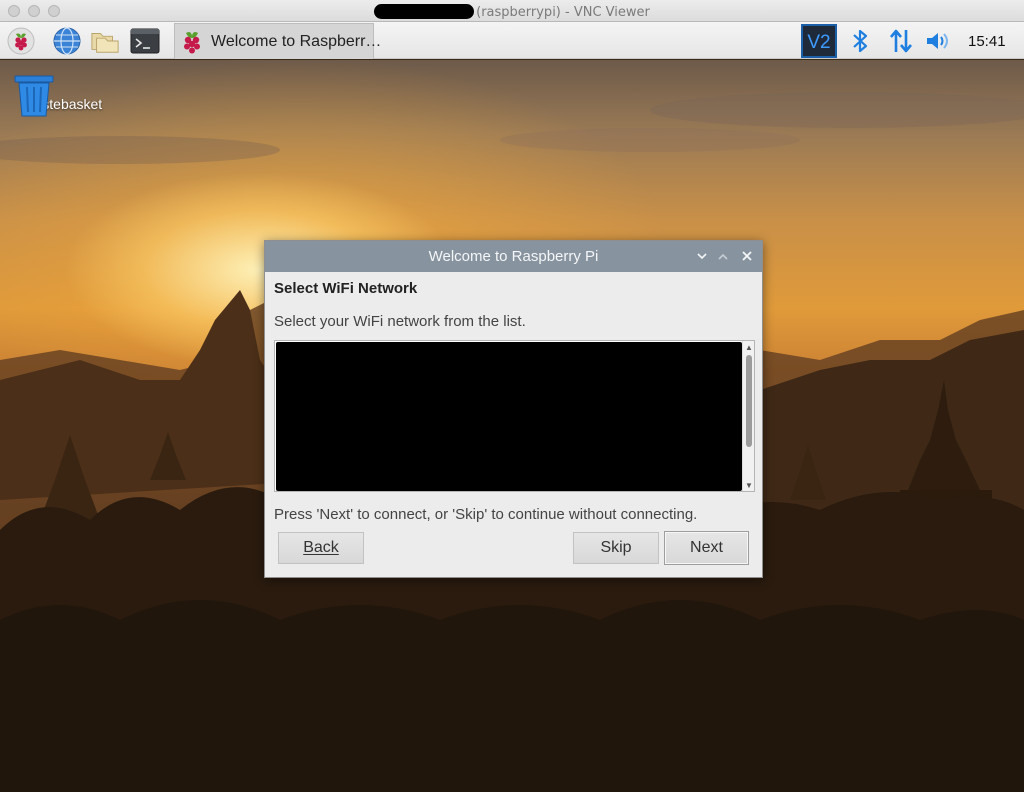  I want to click on next-button: Next, so click(706, 548).